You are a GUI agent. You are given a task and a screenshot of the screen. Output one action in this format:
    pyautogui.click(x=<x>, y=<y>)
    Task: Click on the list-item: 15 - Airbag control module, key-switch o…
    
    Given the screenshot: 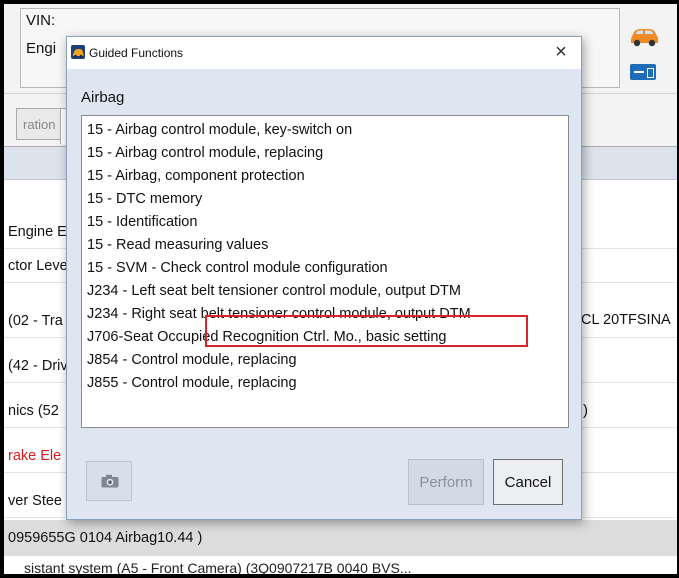 What is the action you would take?
    pyautogui.click(x=218, y=130)
    